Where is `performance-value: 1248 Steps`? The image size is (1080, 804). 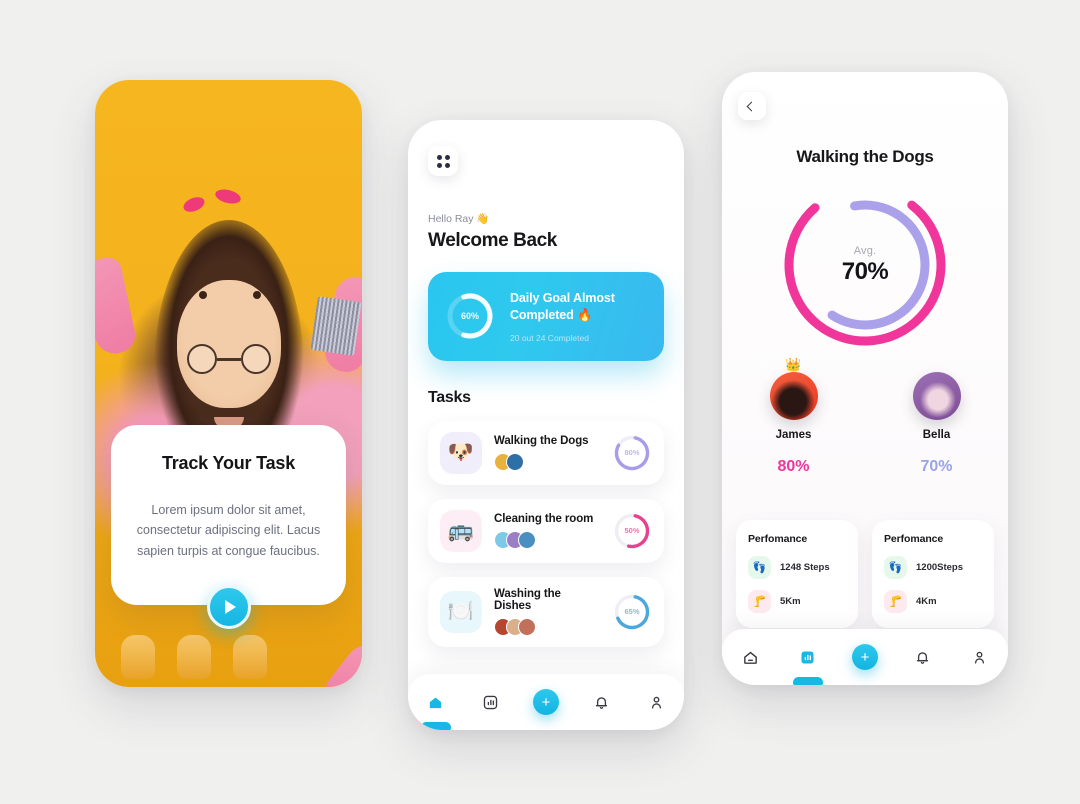 performance-value: 1248 Steps is located at coordinates (805, 567).